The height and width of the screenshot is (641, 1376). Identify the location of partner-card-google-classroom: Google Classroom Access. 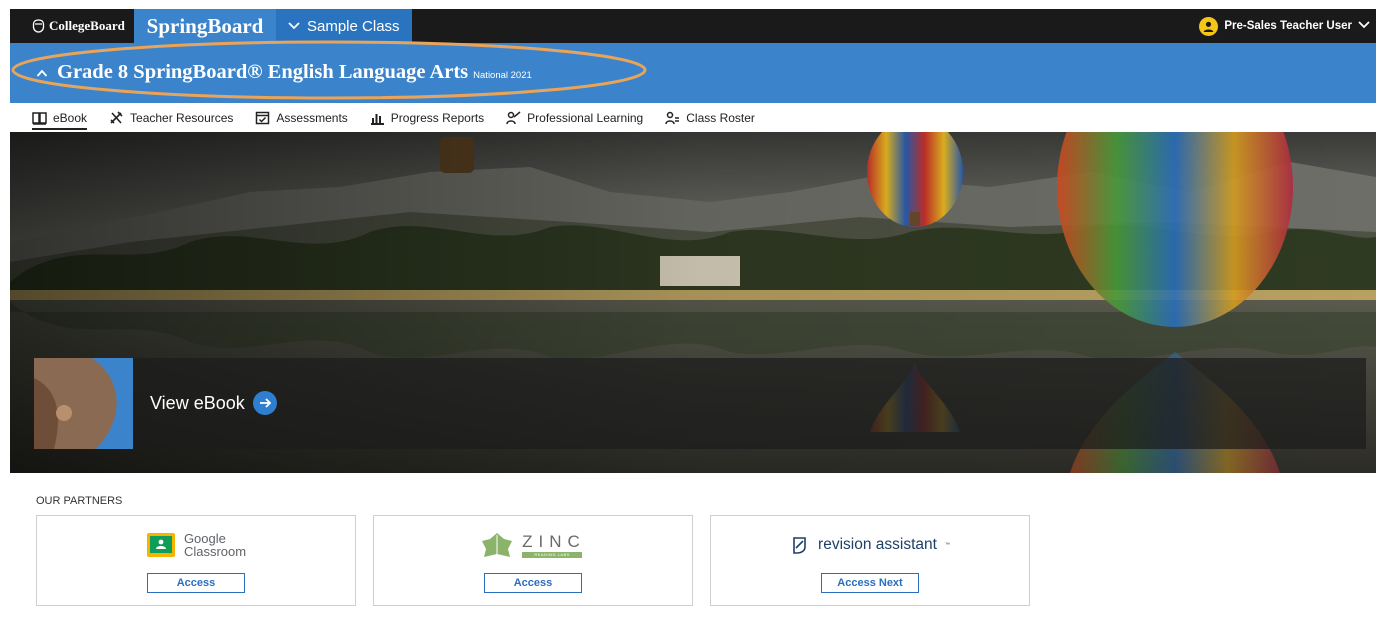
(196, 560).